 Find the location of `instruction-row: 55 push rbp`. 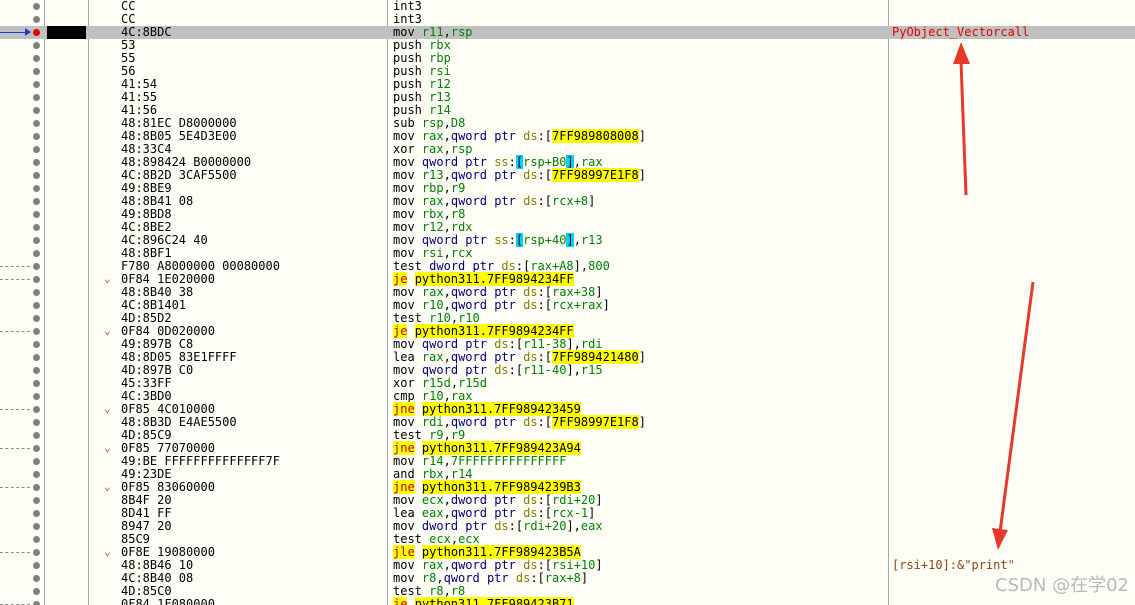

instruction-row: 55 push rbp is located at coordinates (567, 58).